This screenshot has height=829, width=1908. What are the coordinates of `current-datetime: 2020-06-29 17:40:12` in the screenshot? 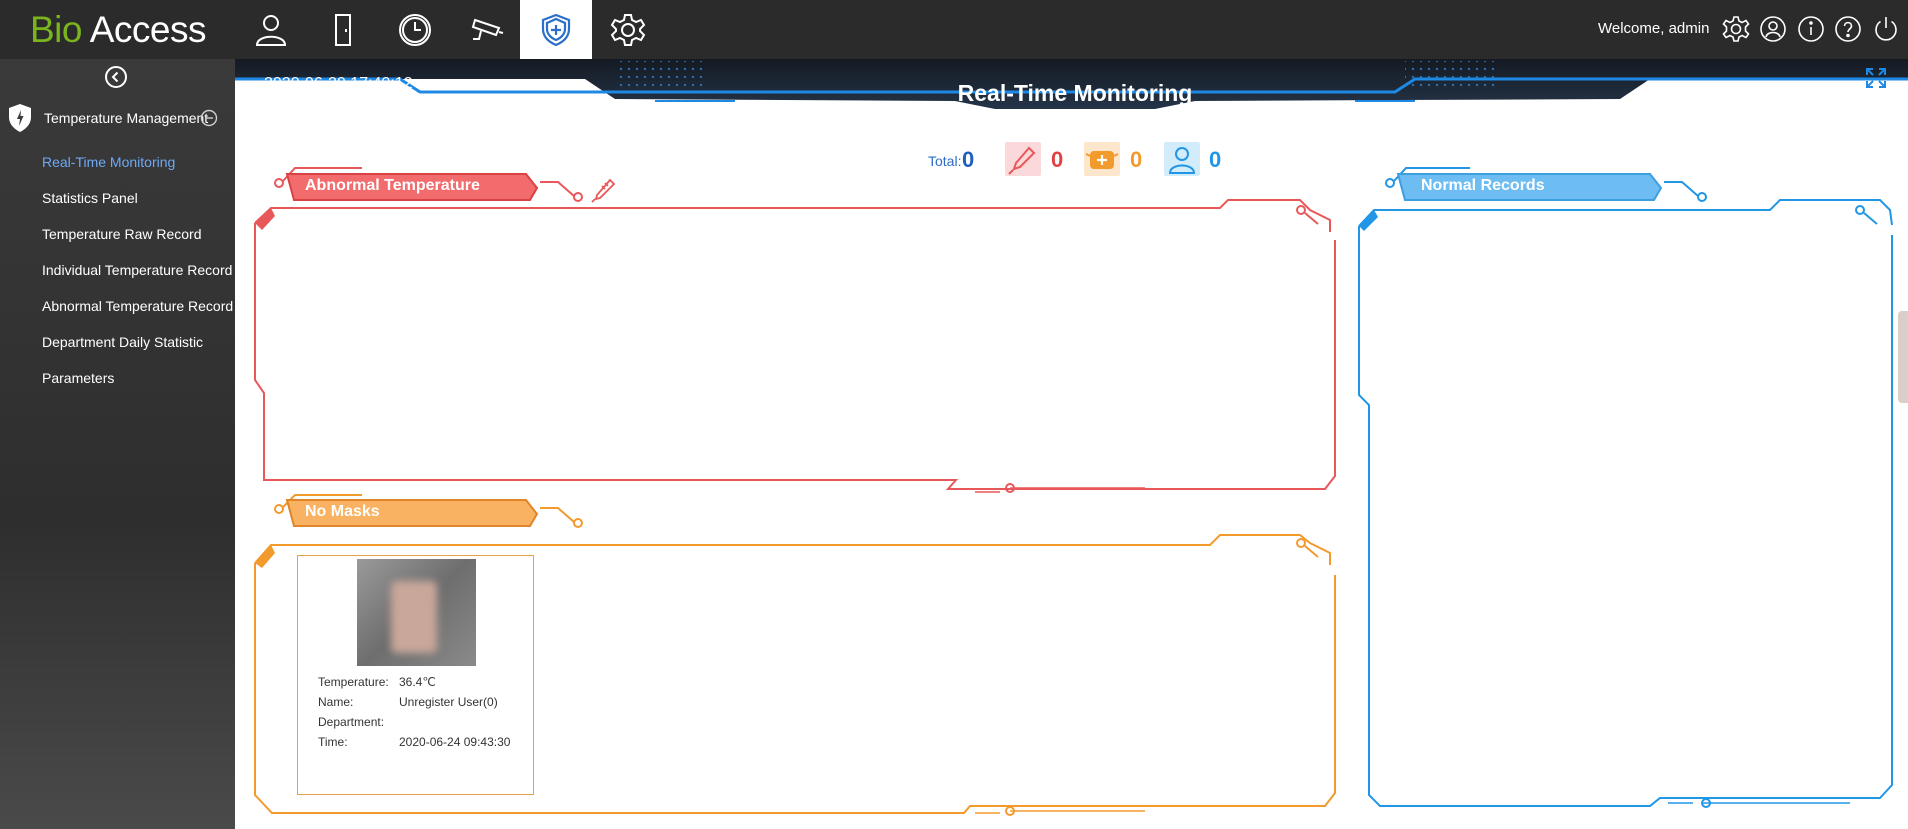 It's located at (338, 83).